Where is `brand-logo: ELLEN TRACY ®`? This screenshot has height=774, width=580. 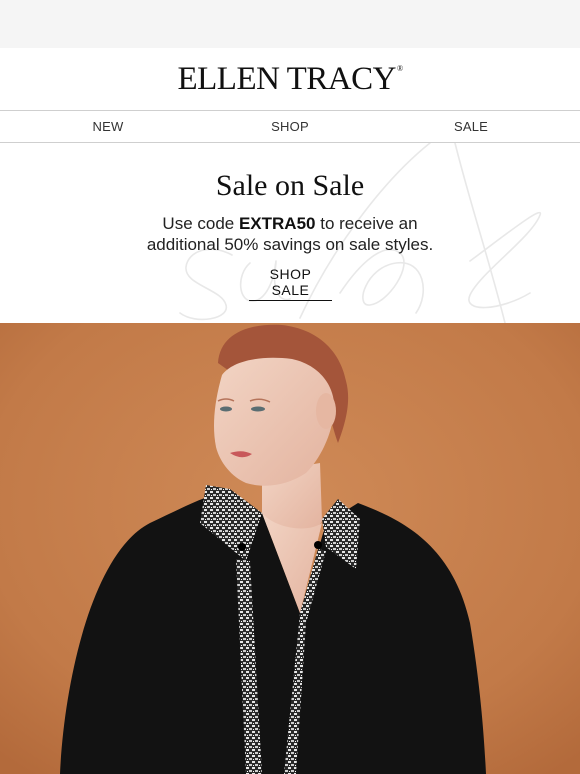
brand-logo: ELLEN TRACY ® is located at coordinates (290, 78).